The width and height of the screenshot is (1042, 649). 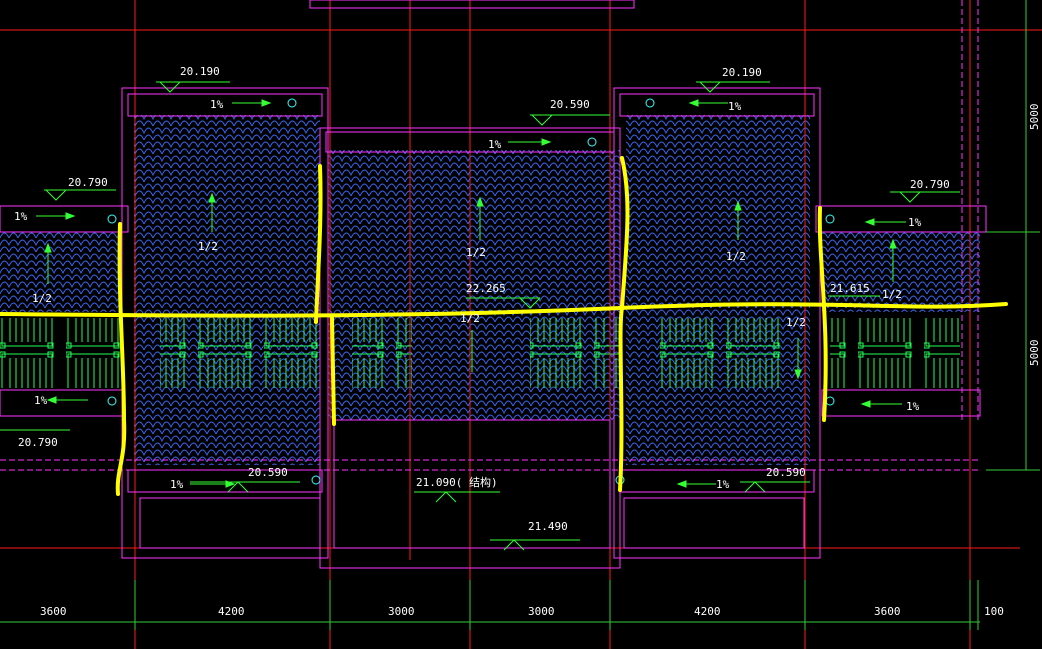 What do you see at coordinates (913, 406) in the screenshot?
I see `slope-gutter-7: 1%` at bounding box center [913, 406].